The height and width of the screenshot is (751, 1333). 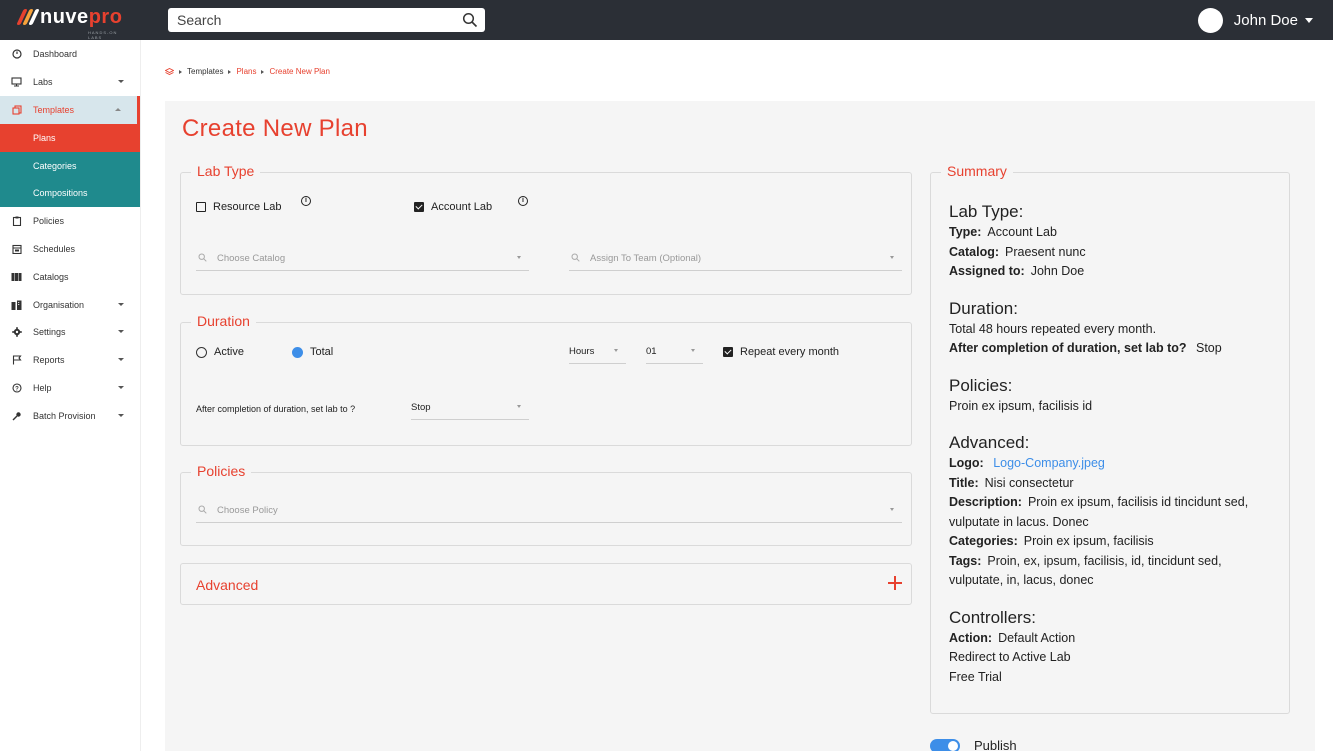 I want to click on sidebar-item-policies: Policies, so click(x=70, y=221).